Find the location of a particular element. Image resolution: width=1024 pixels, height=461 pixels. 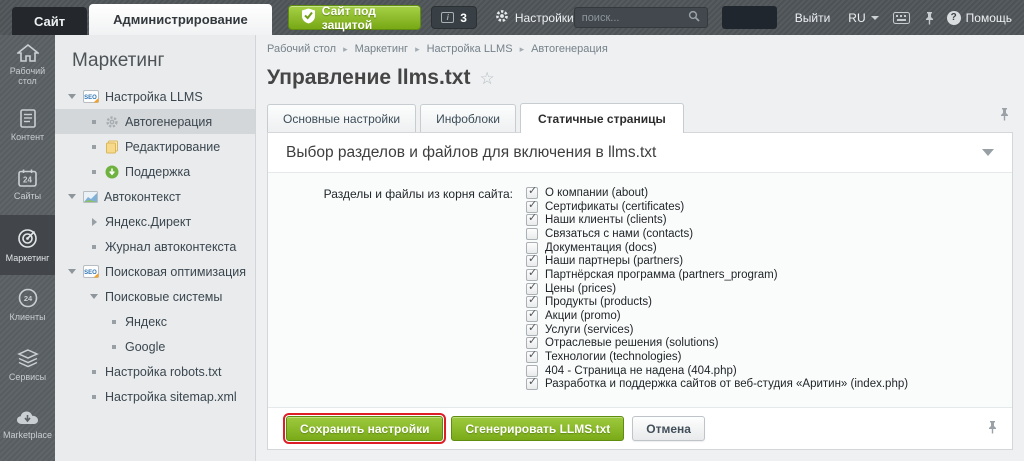

save-settings-button: Сохранить настройки is located at coordinates (364, 428).